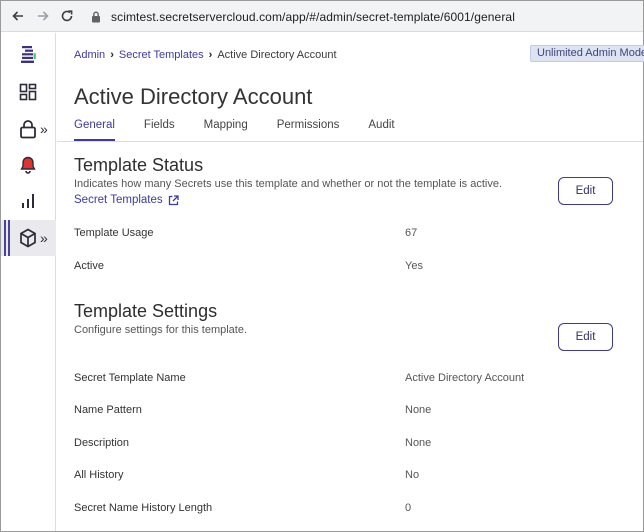 The image size is (644, 532). I want to click on status-edit-button: Edit, so click(585, 191).